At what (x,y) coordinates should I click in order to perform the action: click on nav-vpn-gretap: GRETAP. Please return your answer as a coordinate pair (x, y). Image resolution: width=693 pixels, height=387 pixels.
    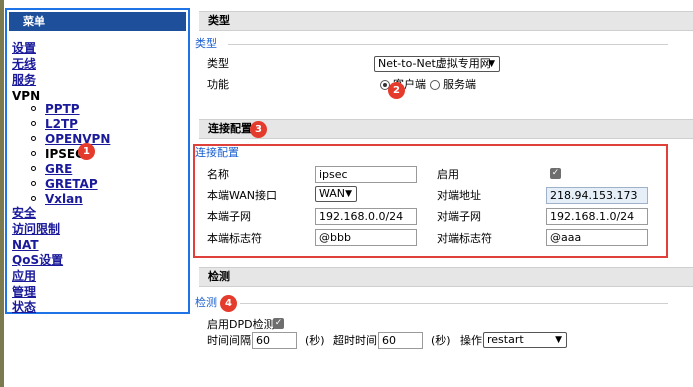
    Looking at the image, I should click on (71, 184).